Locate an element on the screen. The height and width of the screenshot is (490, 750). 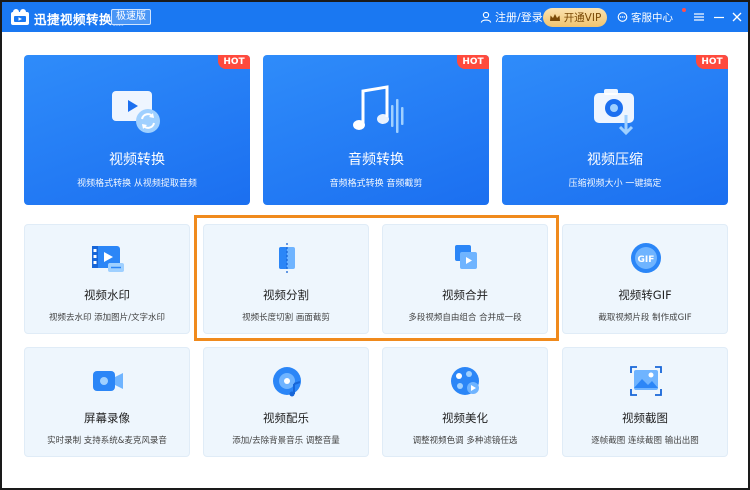
card-desc: 实时录制 支持系统&麦克风录音 is located at coordinates (107, 441).